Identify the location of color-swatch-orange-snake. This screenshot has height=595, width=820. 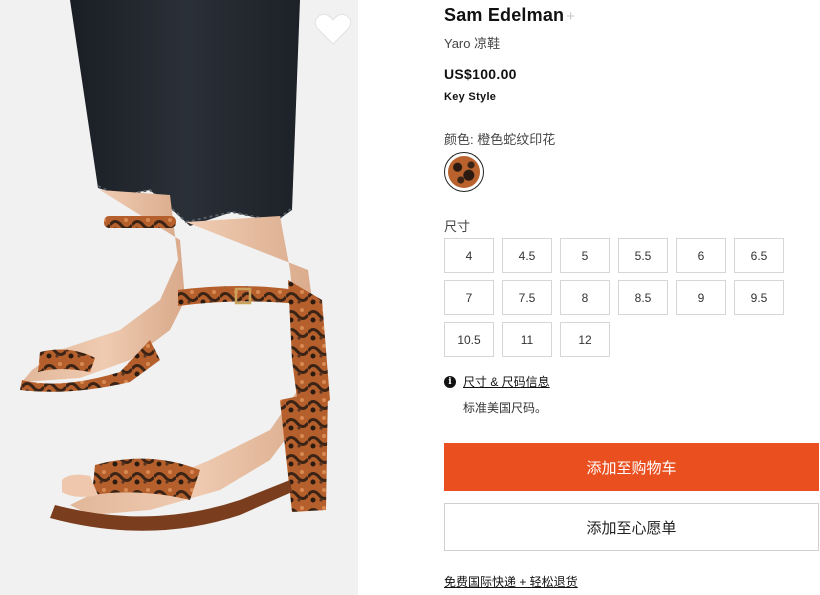
(464, 172).